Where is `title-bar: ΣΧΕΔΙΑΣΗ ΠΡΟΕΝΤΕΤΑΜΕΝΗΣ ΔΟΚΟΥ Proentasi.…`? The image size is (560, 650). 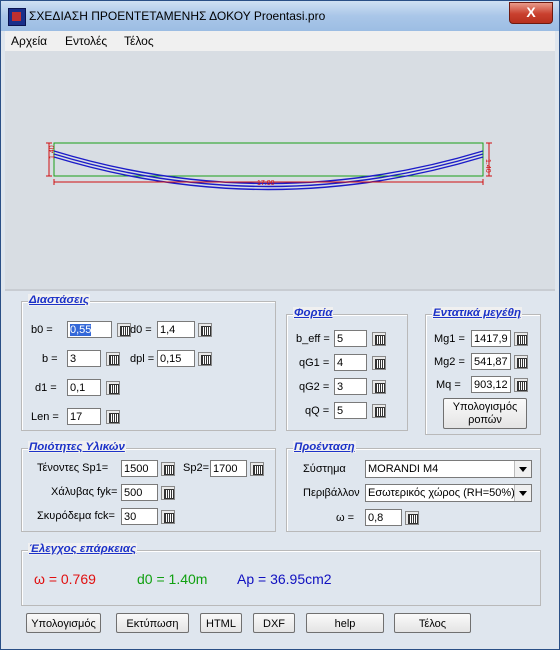
title-bar: ΣΧΕΔΙΑΣΗ ΠΡΟΕΝΤΕΤΑΜΕΝΗΣ ΔΟΚΟΥ Proentasi.… is located at coordinates (280, 16).